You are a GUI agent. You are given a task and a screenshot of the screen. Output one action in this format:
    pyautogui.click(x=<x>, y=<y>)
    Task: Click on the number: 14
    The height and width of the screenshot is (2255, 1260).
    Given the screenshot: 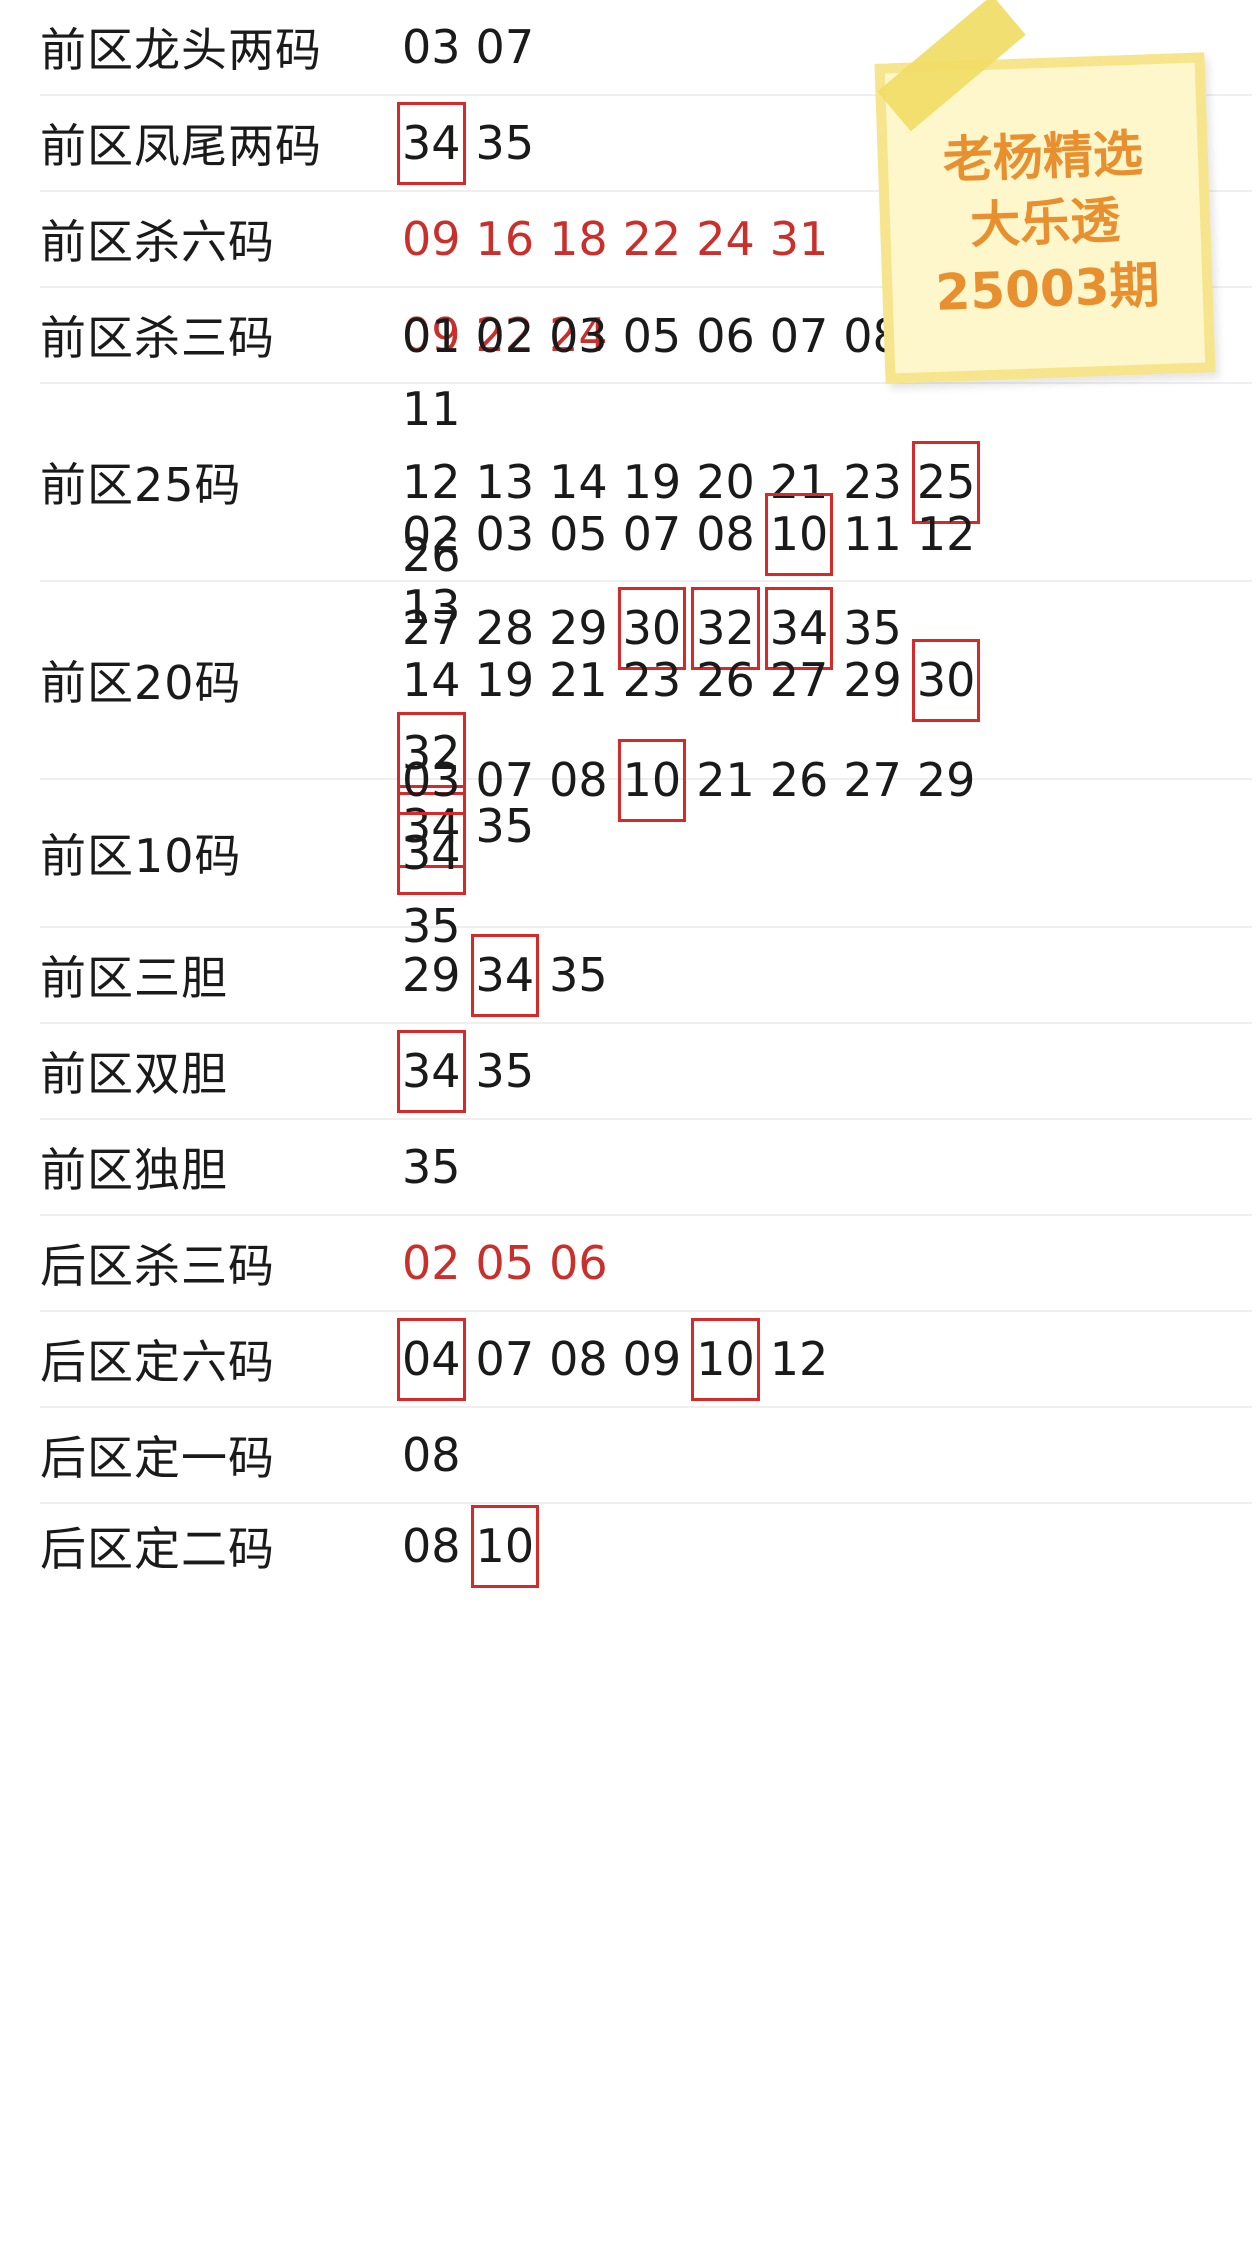 What is the action you would take?
    pyautogui.click(x=431, y=679)
    